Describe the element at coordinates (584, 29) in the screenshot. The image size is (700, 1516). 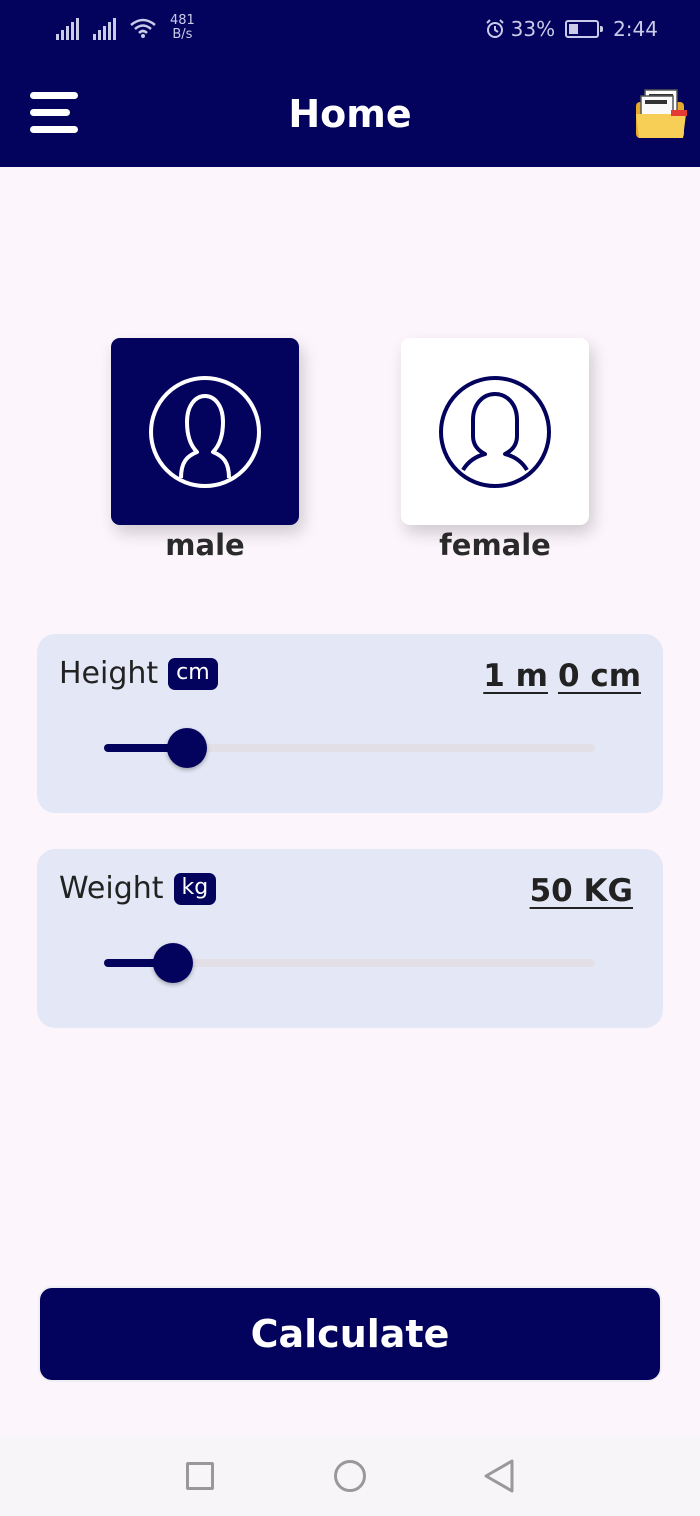
I see `battery-icon` at that location.